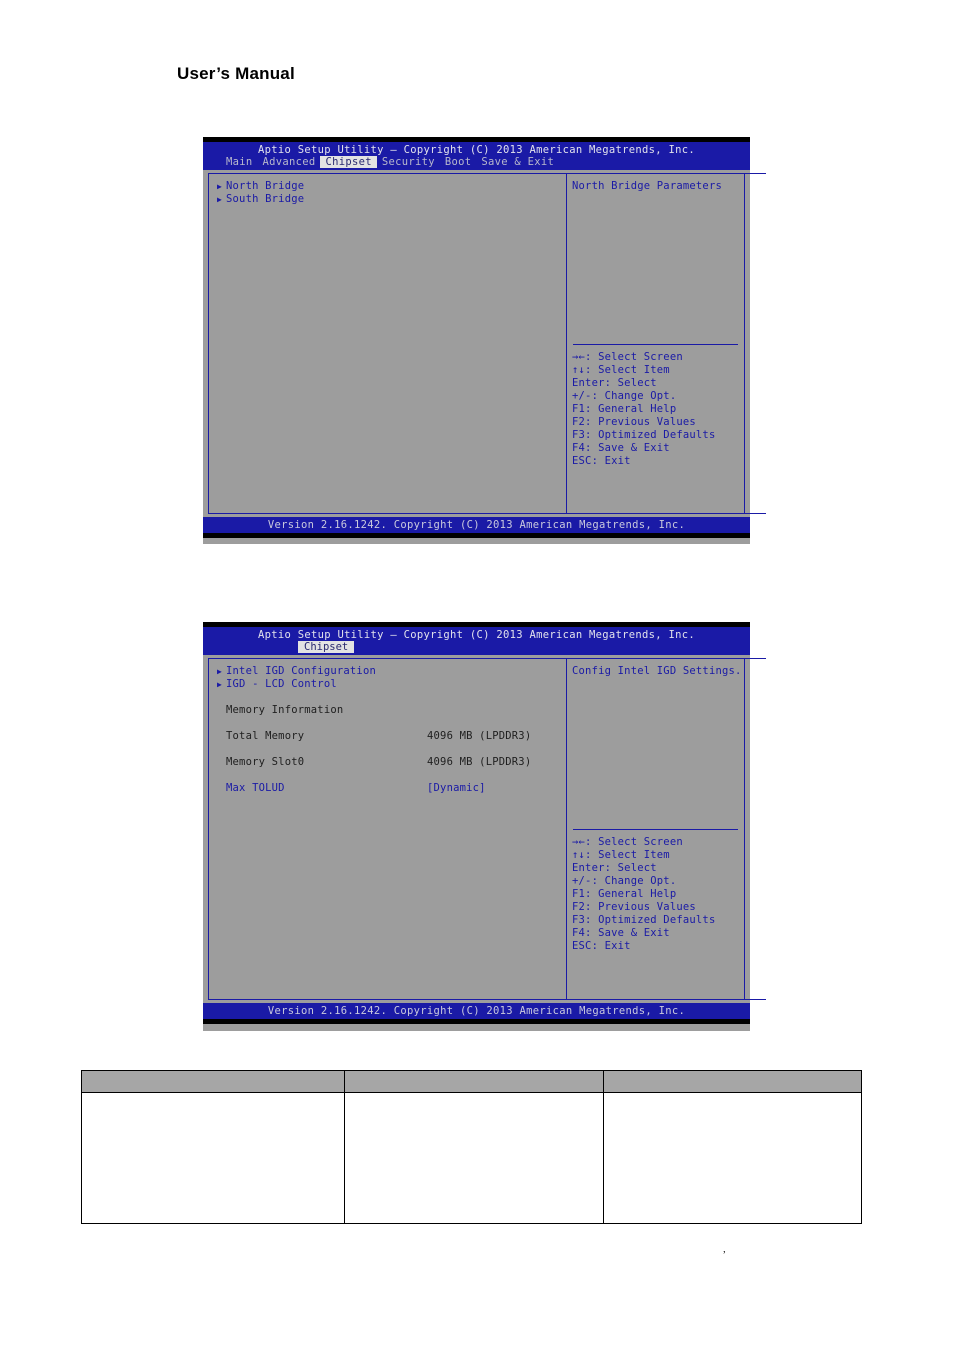  What do you see at coordinates (724, 1249) in the screenshot?
I see `footer-mark: ,` at bounding box center [724, 1249].